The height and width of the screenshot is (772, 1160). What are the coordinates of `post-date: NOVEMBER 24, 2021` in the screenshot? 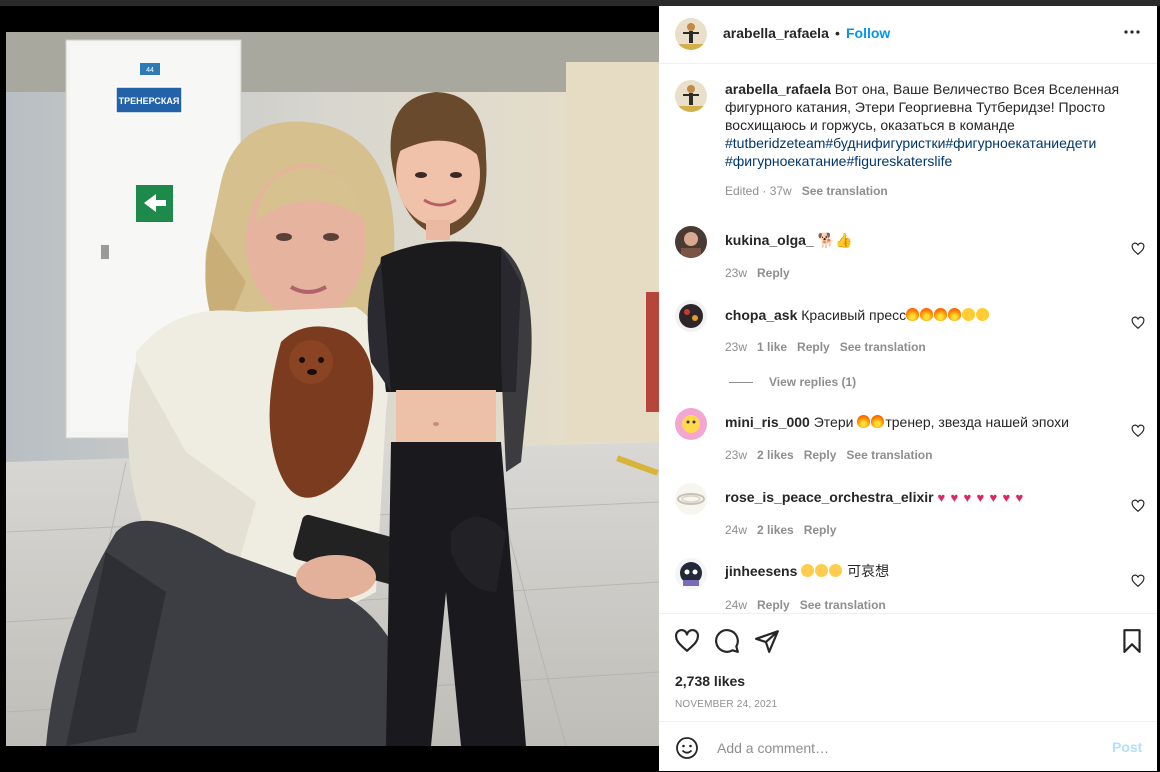 It's located at (726, 704).